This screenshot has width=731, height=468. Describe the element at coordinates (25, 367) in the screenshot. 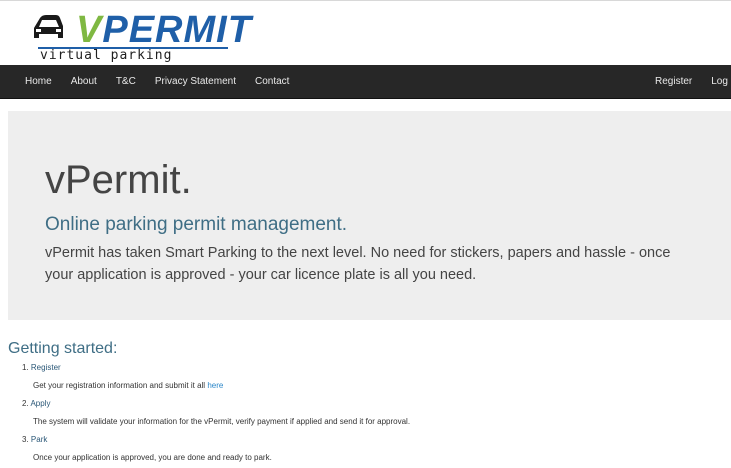

I see `step-number: 1.` at that location.